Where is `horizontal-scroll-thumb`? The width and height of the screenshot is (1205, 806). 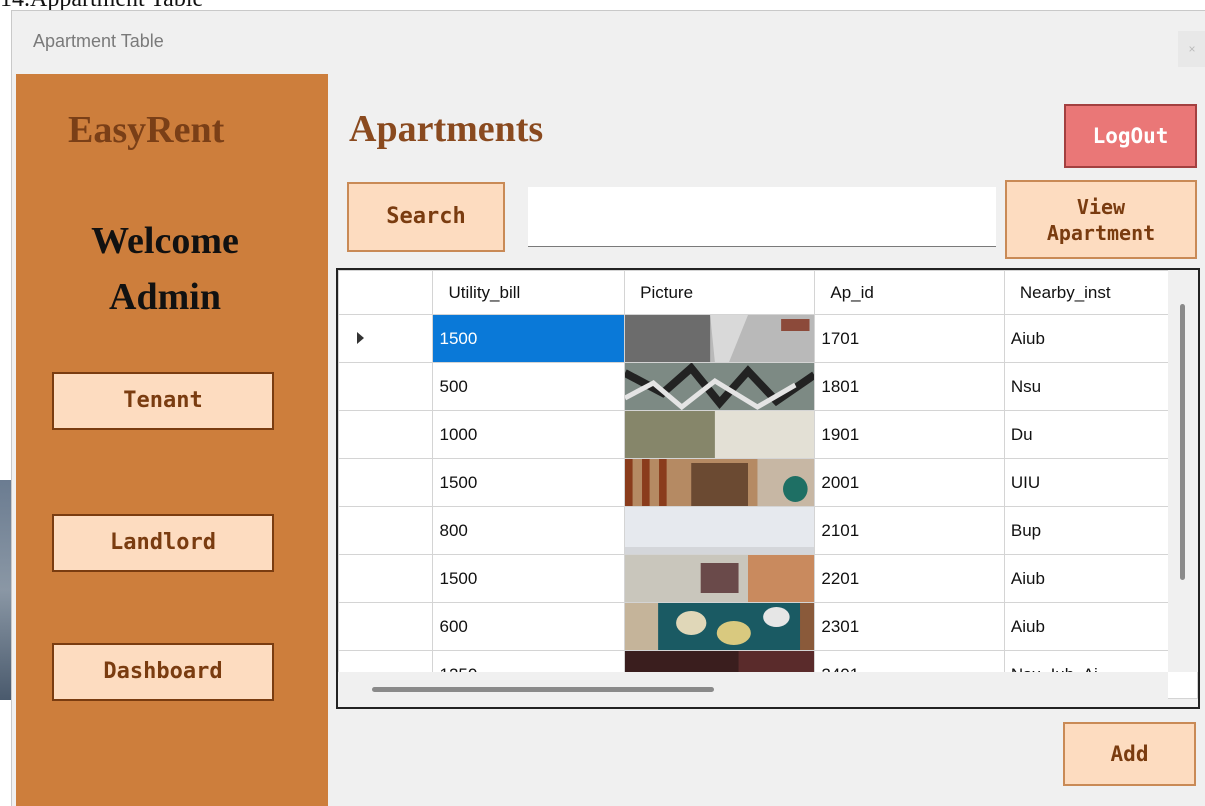 horizontal-scroll-thumb is located at coordinates (543, 689).